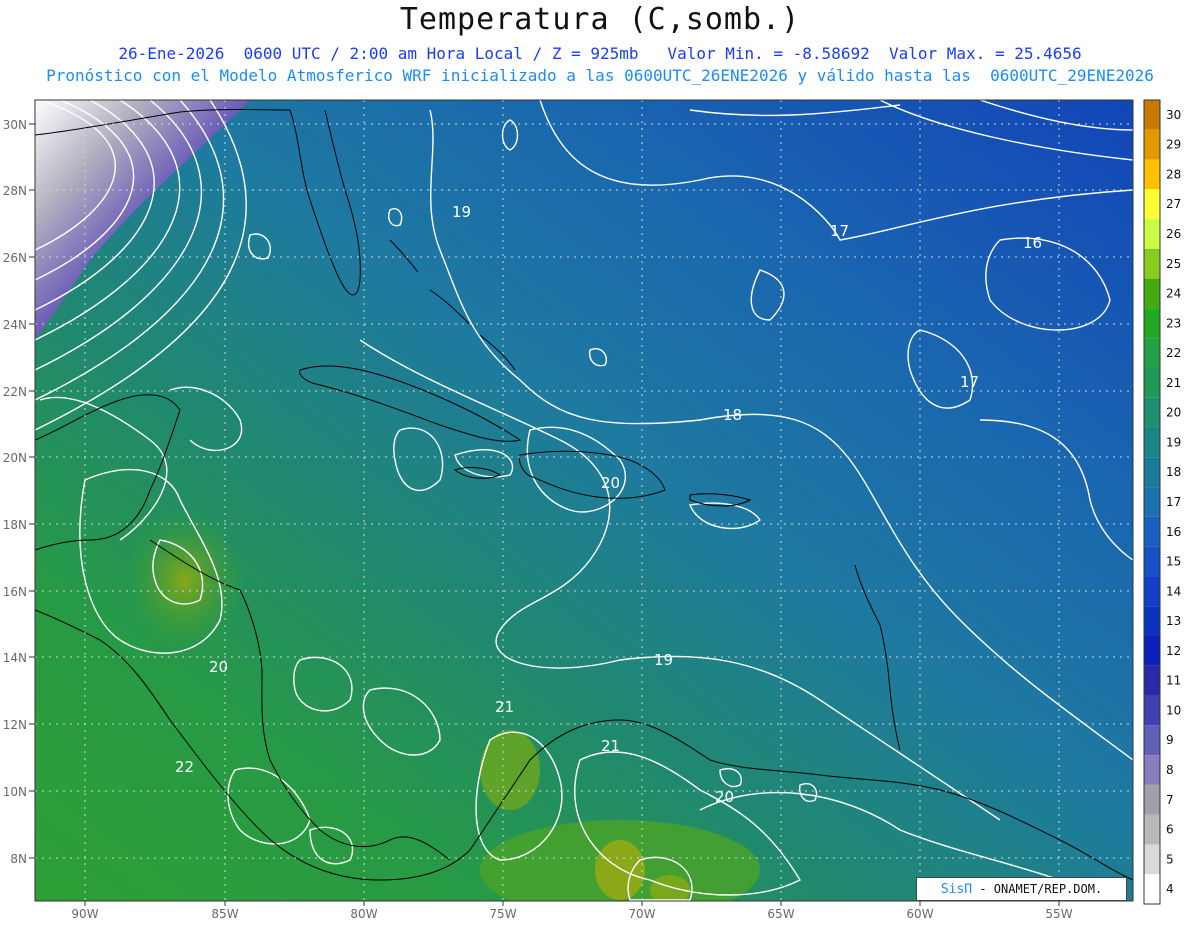 This screenshot has width=1200, height=927. Describe the element at coordinates (1170, 889) in the screenshot. I see `colorbar-label: 4` at that location.